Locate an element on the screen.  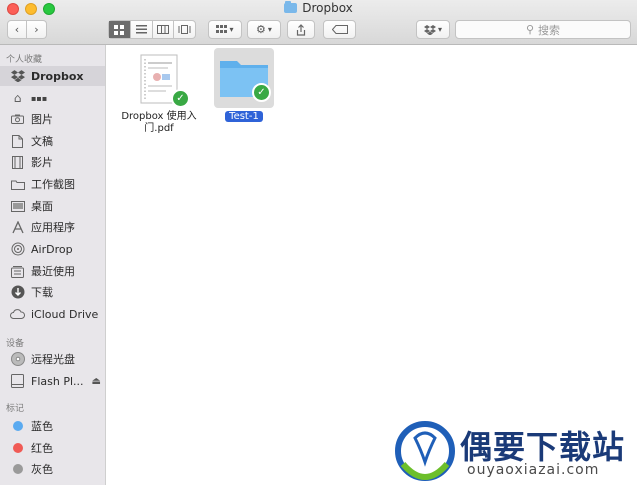
sidebar-item-label: 图片 is located at coordinates (42, 119).